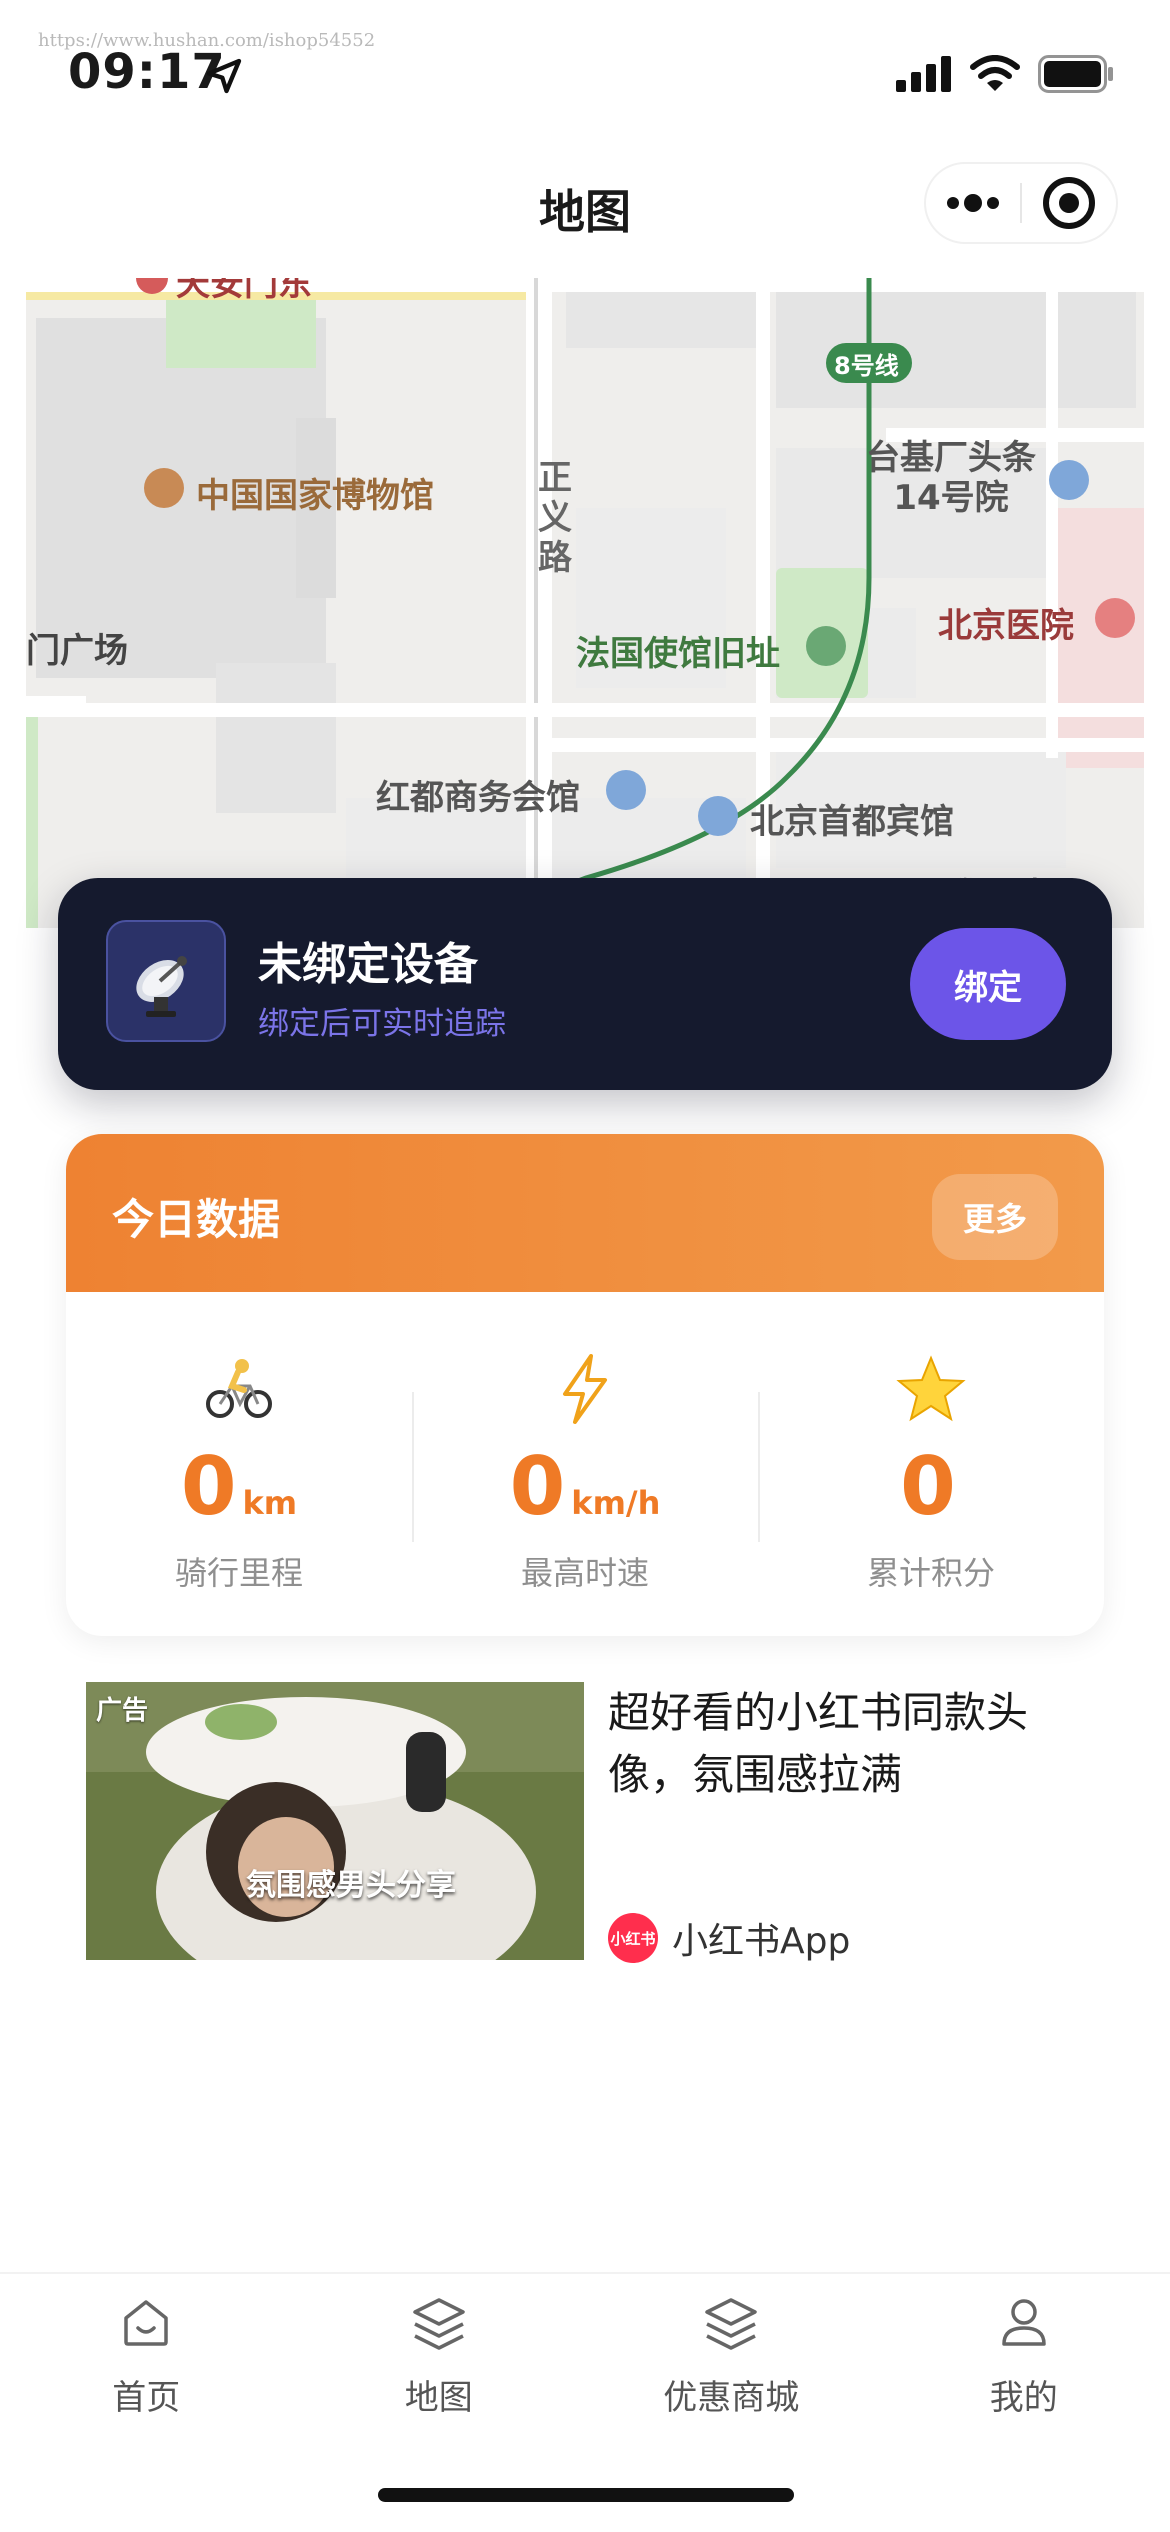 This screenshot has width=1170, height=2532. I want to click on user-icon, so click(1024, 2322).